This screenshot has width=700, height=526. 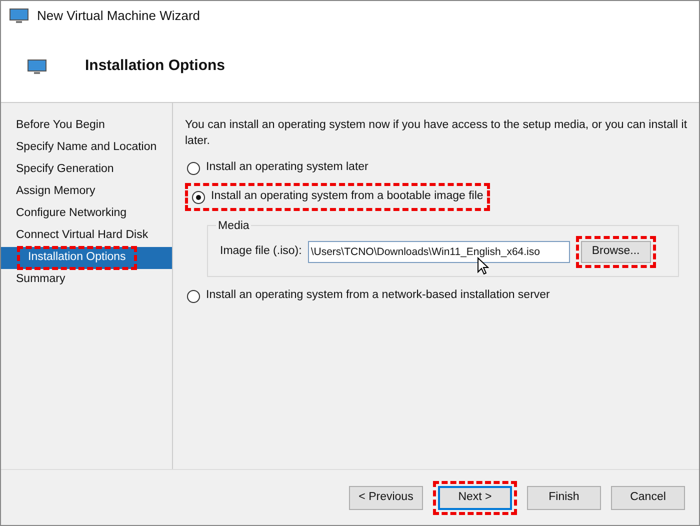 I want to click on dialog-button: Finish, so click(x=564, y=498).